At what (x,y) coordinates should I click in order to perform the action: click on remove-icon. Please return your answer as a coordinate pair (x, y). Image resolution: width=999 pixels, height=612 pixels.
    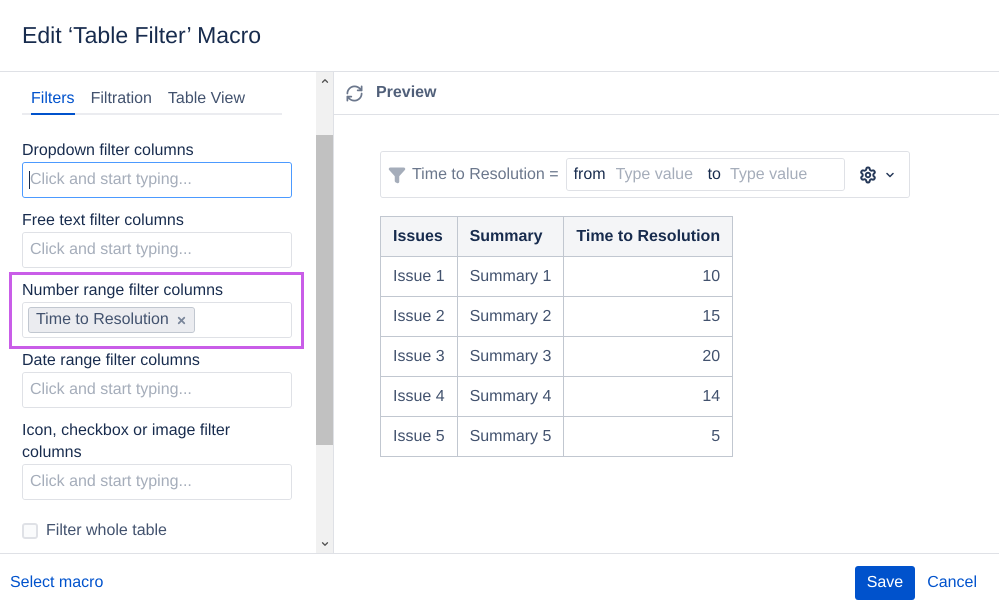
    Looking at the image, I should click on (181, 320).